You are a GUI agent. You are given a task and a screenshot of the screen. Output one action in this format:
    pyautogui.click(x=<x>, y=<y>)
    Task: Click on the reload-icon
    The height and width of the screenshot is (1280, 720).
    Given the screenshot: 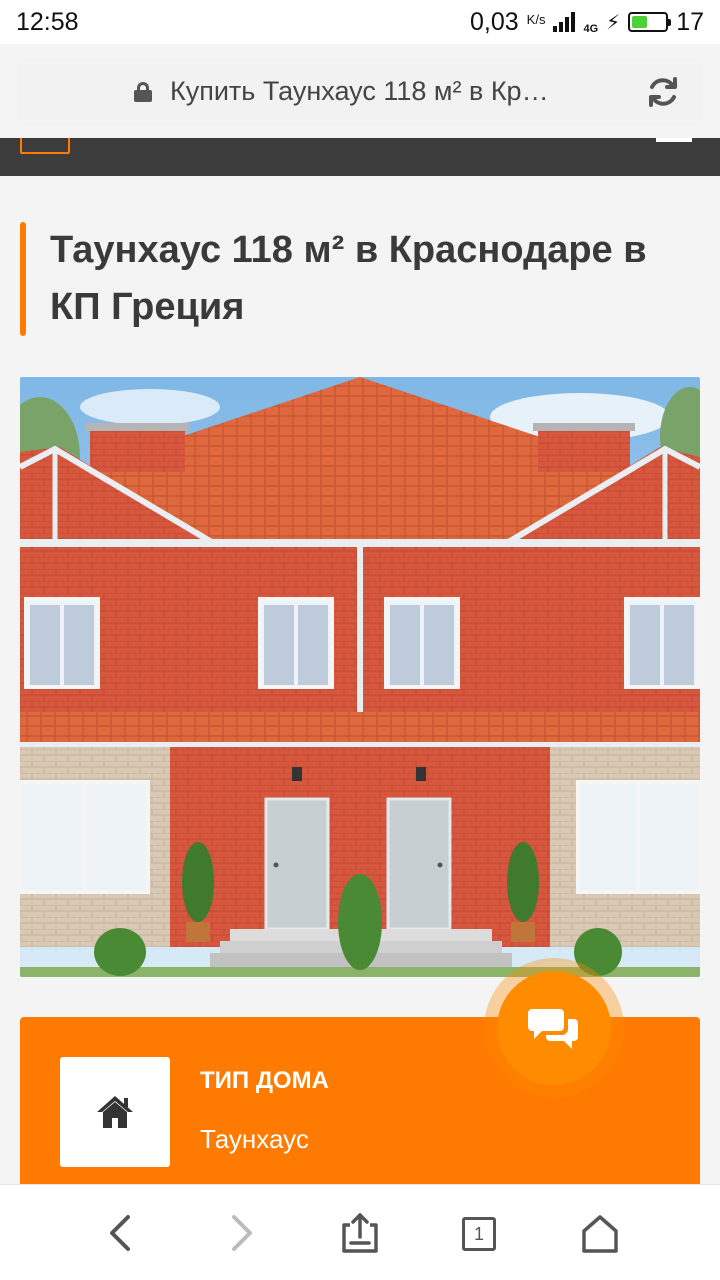 What is the action you would take?
    pyautogui.click(x=663, y=92)
    